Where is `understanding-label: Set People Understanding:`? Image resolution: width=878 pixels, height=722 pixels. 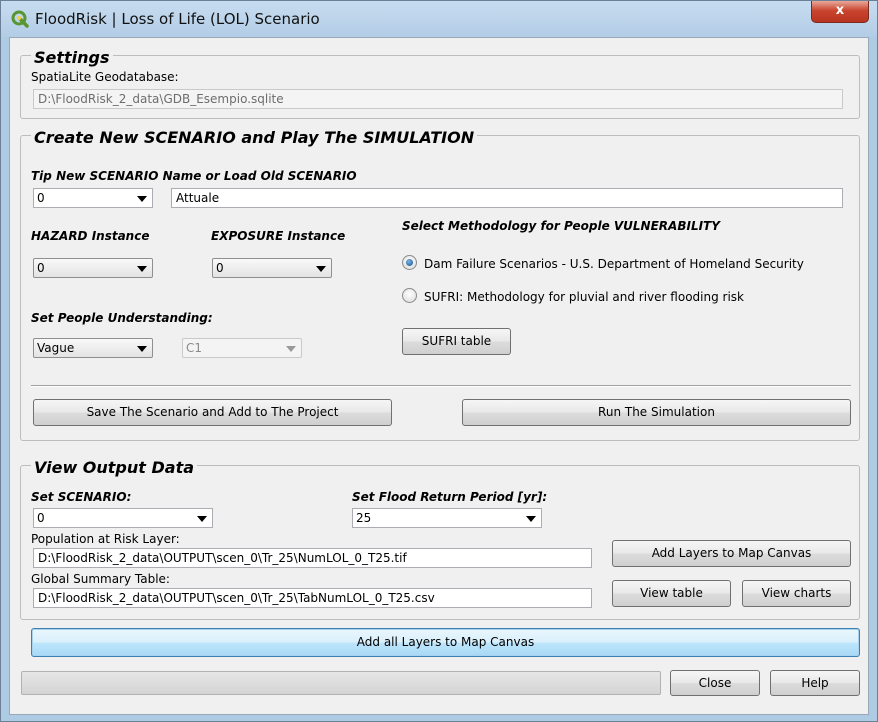
understanding-label: Set People Understanding: is located at coordinates (122, 318).